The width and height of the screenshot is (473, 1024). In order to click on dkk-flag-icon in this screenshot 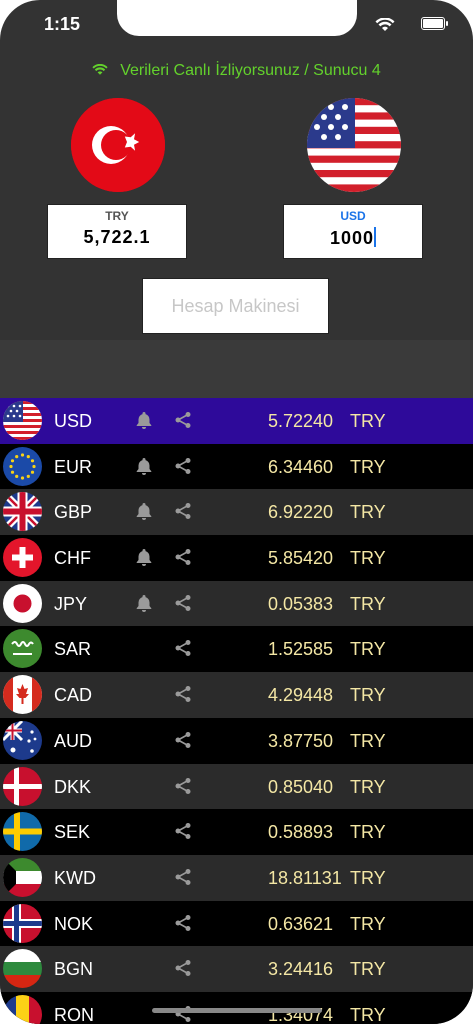, I will do `click(22, 786)`.